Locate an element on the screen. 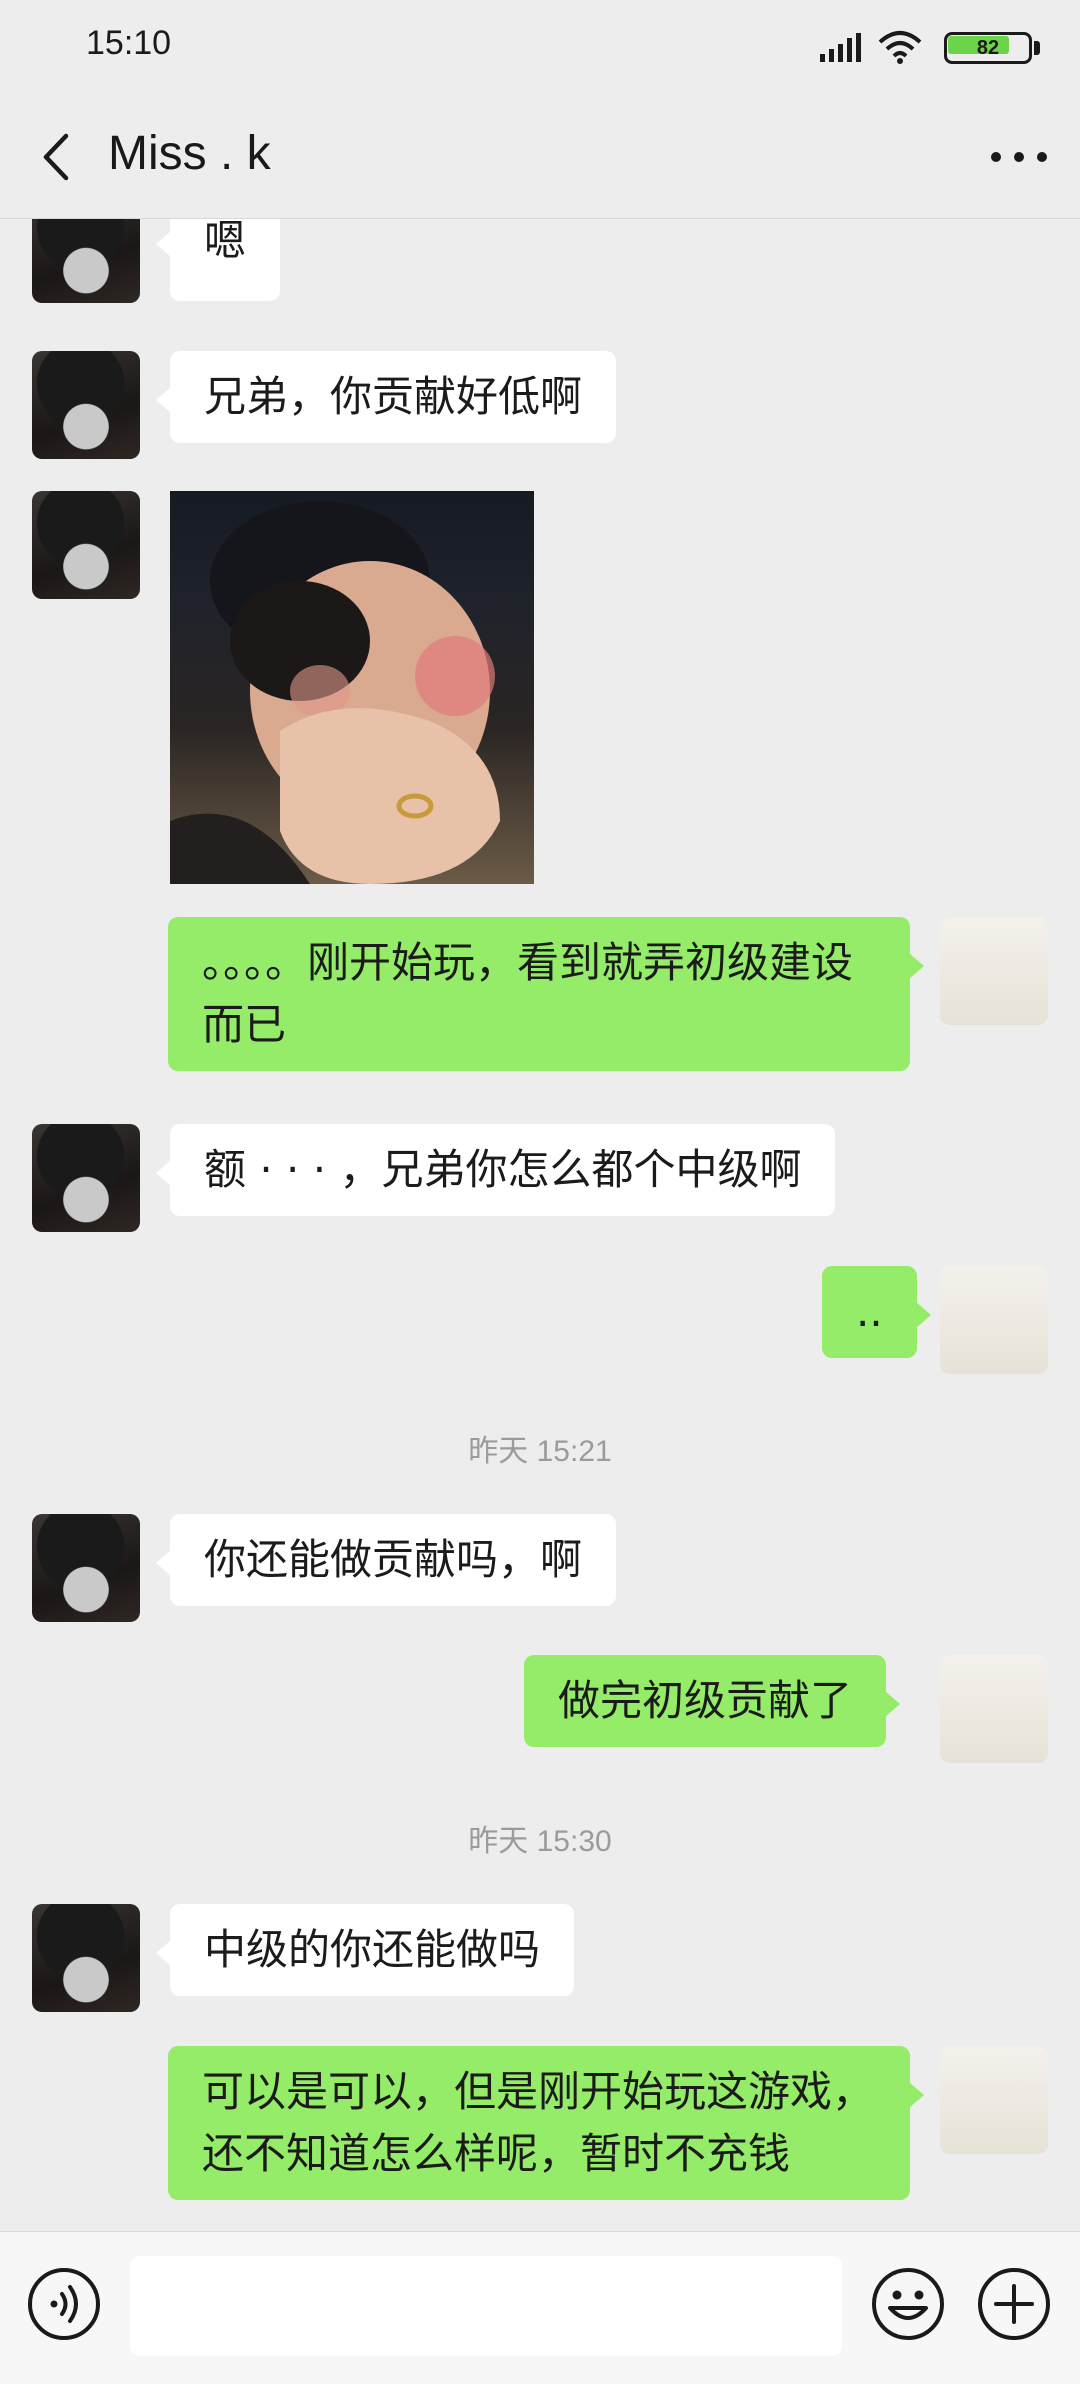 This screenshot has height=2384, width=1080. photo-content is located at coordinates (335, 692).